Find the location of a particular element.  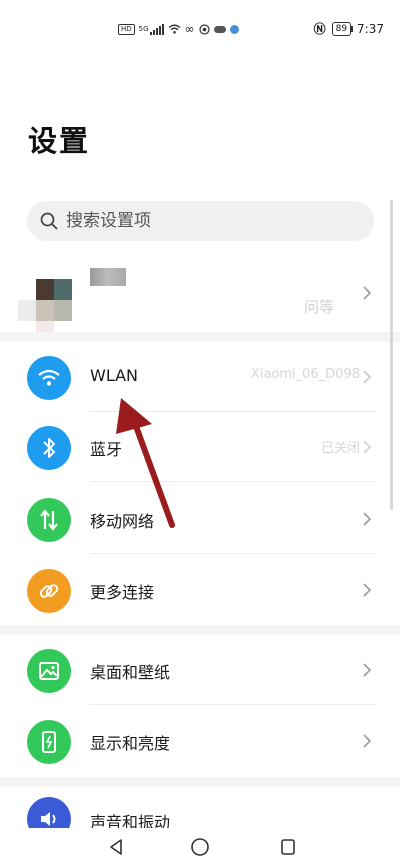

link-icon is located at coordinates (49, 591).